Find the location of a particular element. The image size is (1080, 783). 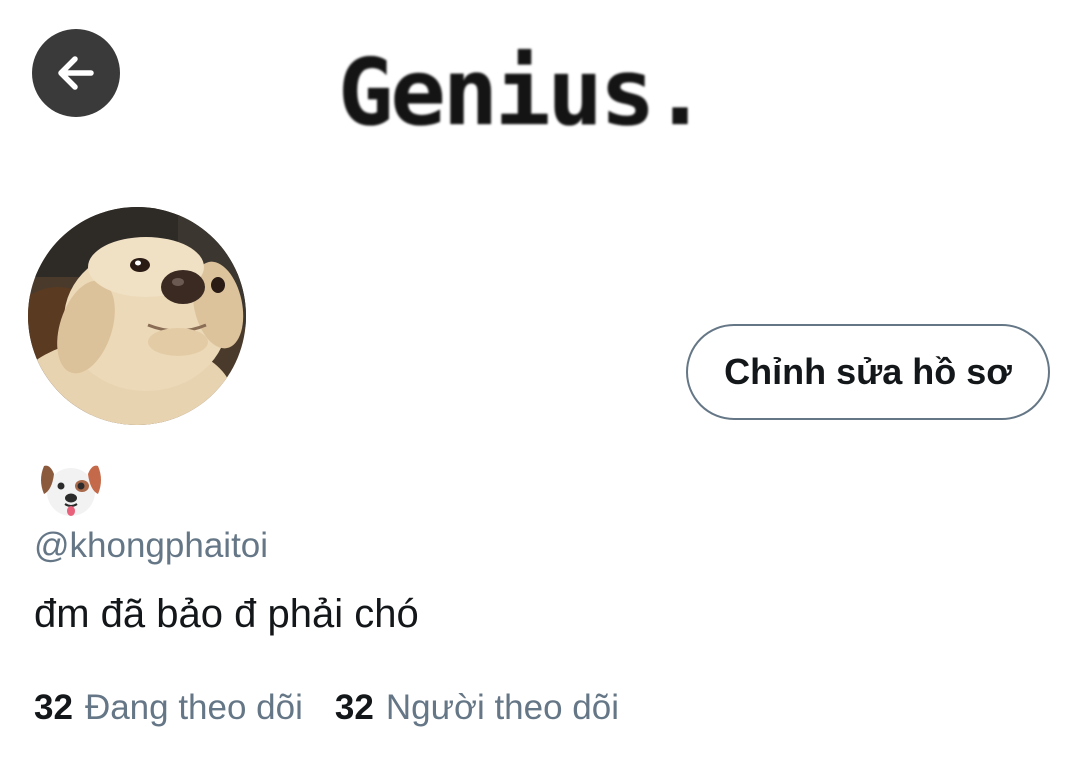

back-button is located at coordinates (76, 73).